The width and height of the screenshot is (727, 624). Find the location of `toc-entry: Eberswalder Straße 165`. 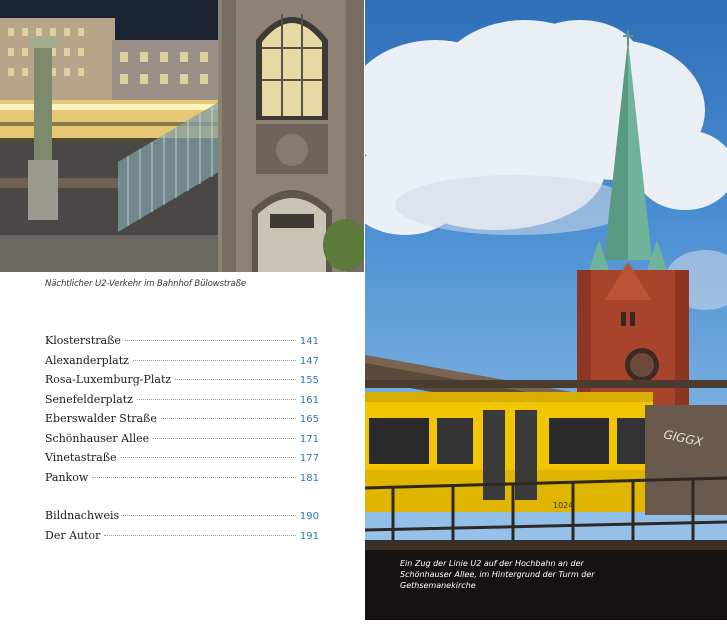

toc-entry: Eberswalder Straße 165 is located at coordinates (182, 422).